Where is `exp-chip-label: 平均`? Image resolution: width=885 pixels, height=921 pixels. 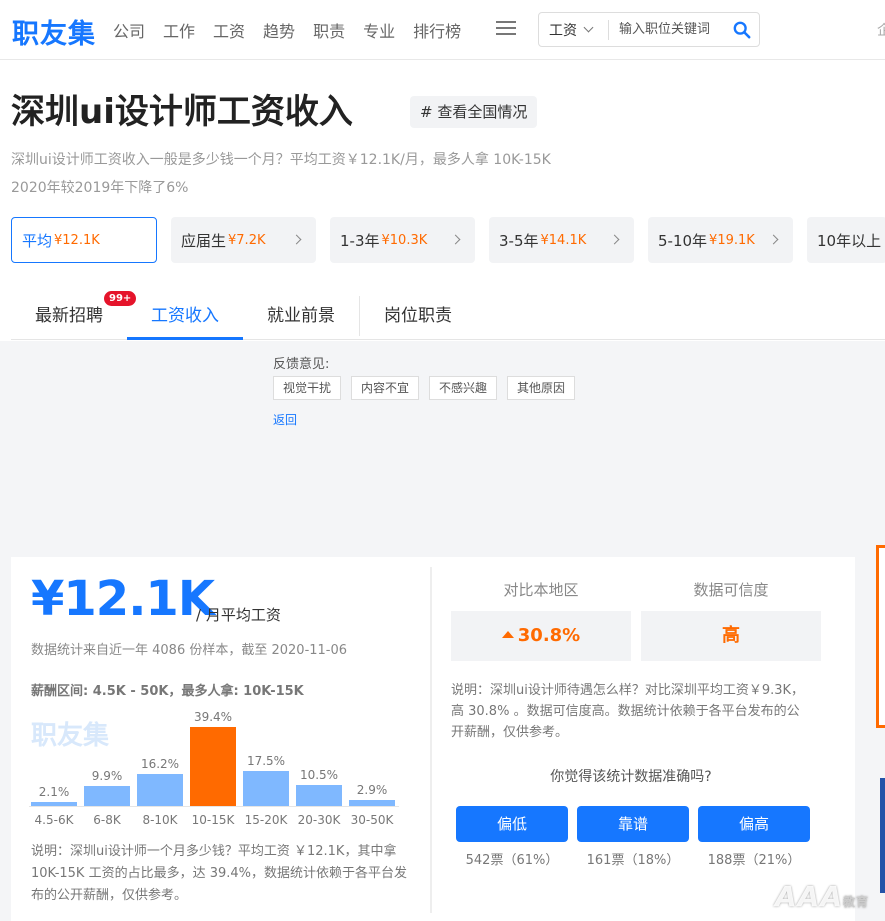
exp-chip-label: 平均 is located at coordinates (37, 240).